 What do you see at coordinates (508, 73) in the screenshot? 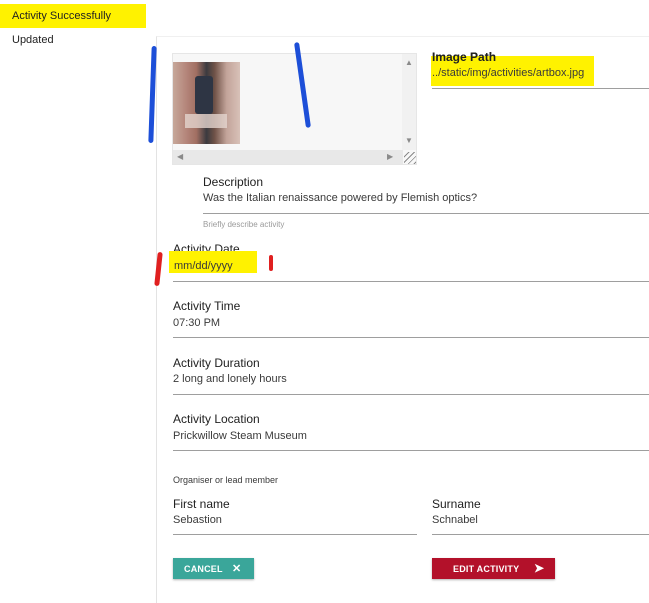
I see `image-path-field: ../static/img/activities/artbox.jpg` at bounding box center [508, 73].